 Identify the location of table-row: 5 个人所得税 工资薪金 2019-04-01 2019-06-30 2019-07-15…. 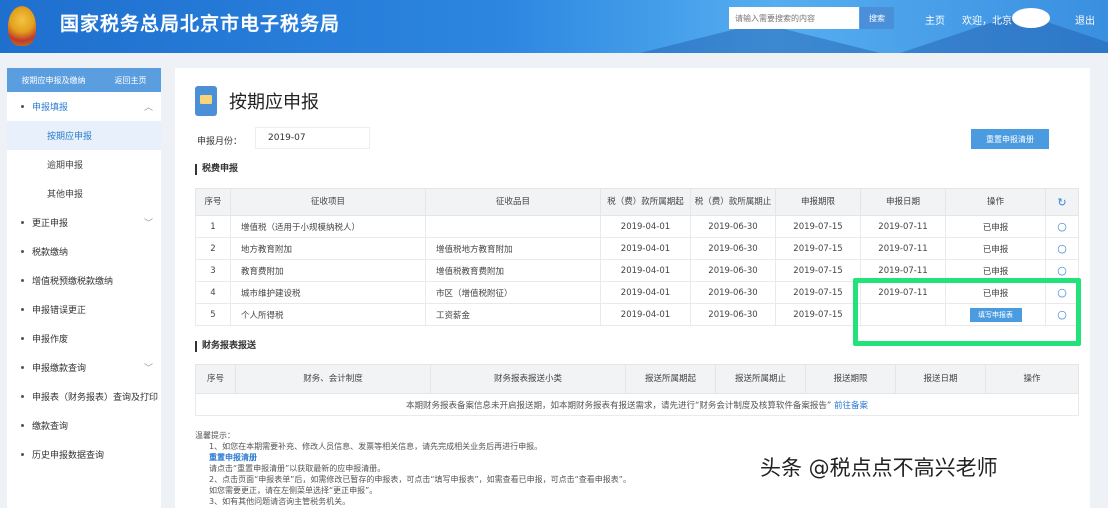
(637, 314).